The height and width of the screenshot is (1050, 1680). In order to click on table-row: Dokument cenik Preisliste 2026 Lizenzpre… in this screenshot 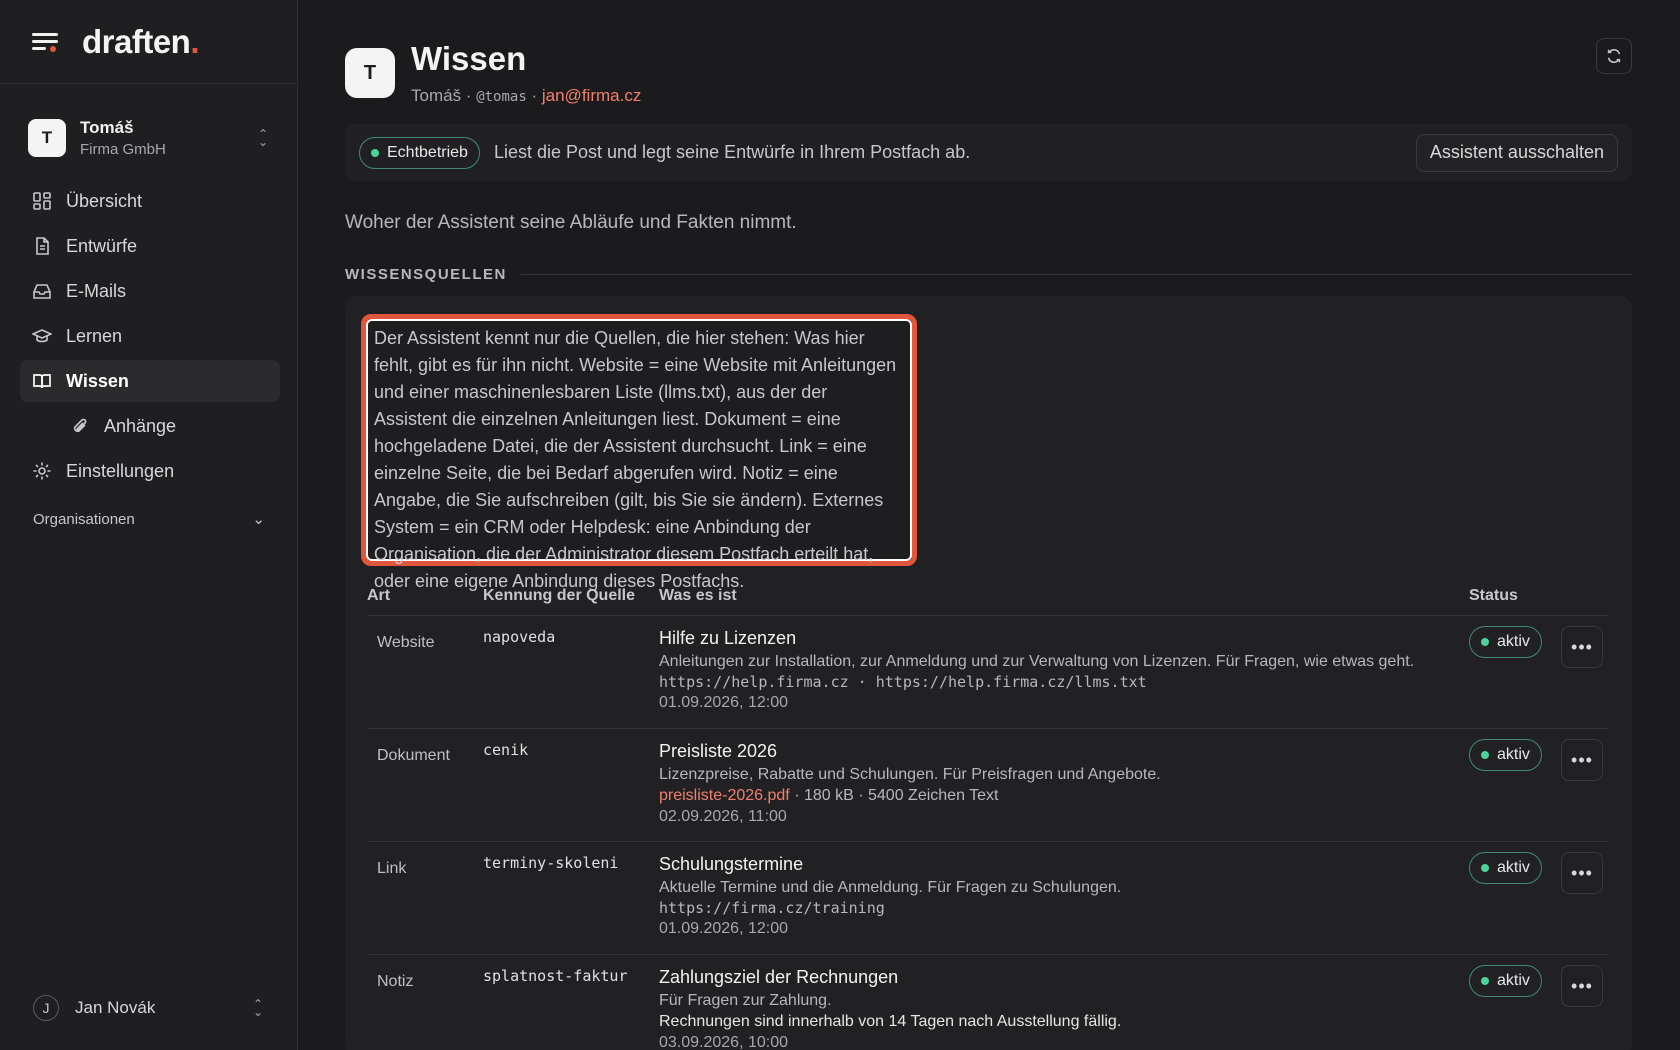, I will do `click(988, 785)`.